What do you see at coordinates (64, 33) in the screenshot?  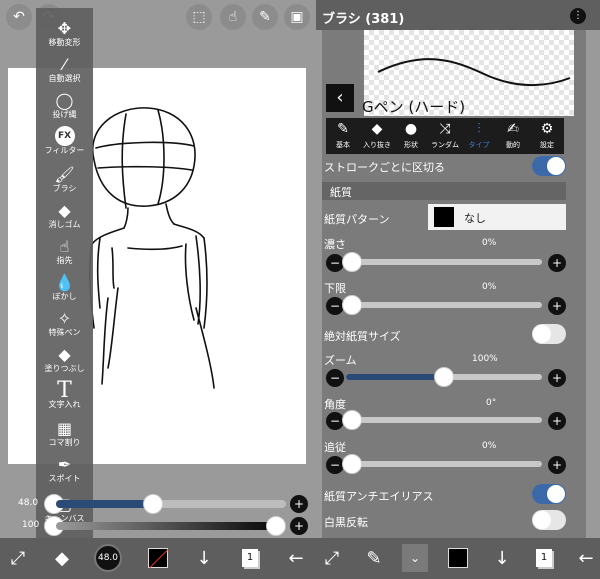 I see `tool-move: ✥ 移動変形` at bounding box center [64, 33].